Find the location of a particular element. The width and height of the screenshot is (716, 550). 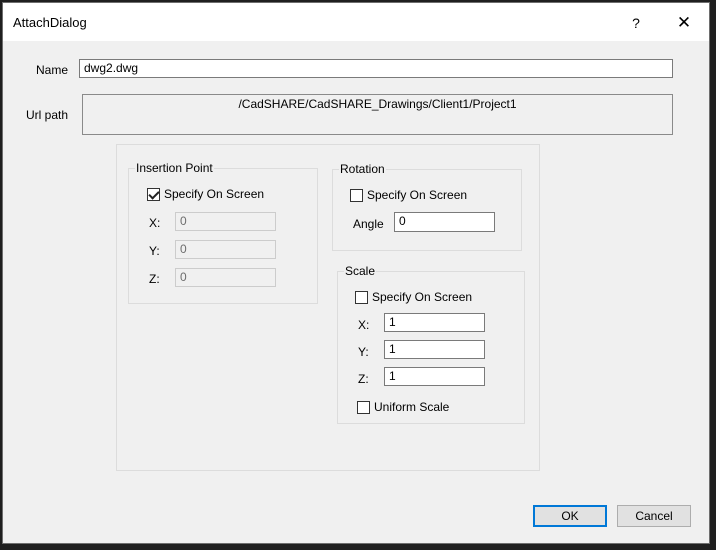

angle-input: 0 is located at coordinates (444, 222).